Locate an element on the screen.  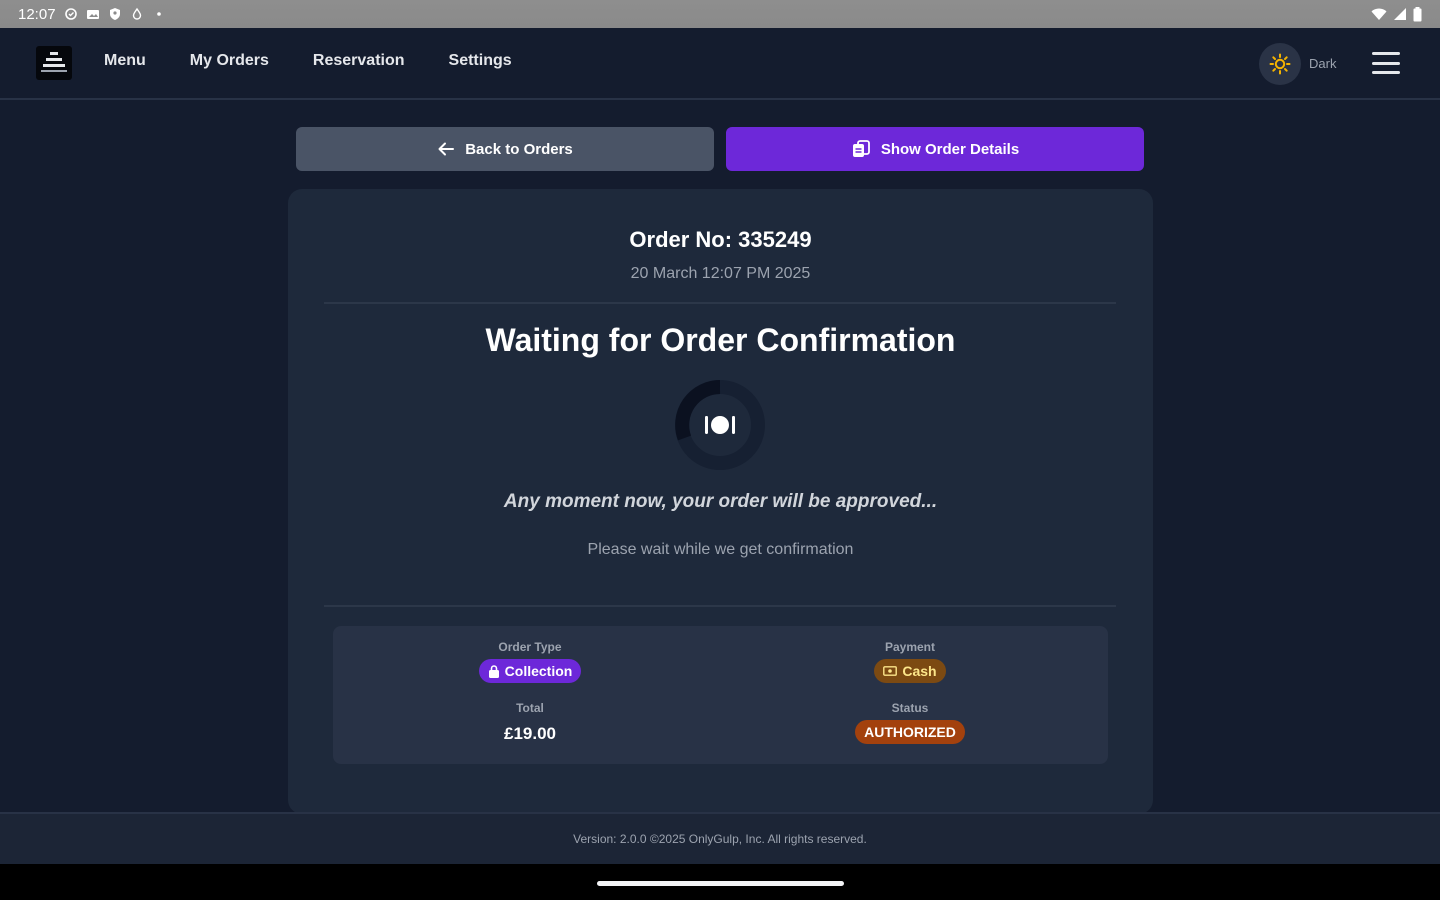
status-block: Status AUTHORIZED is located at coordinates (910, 722).